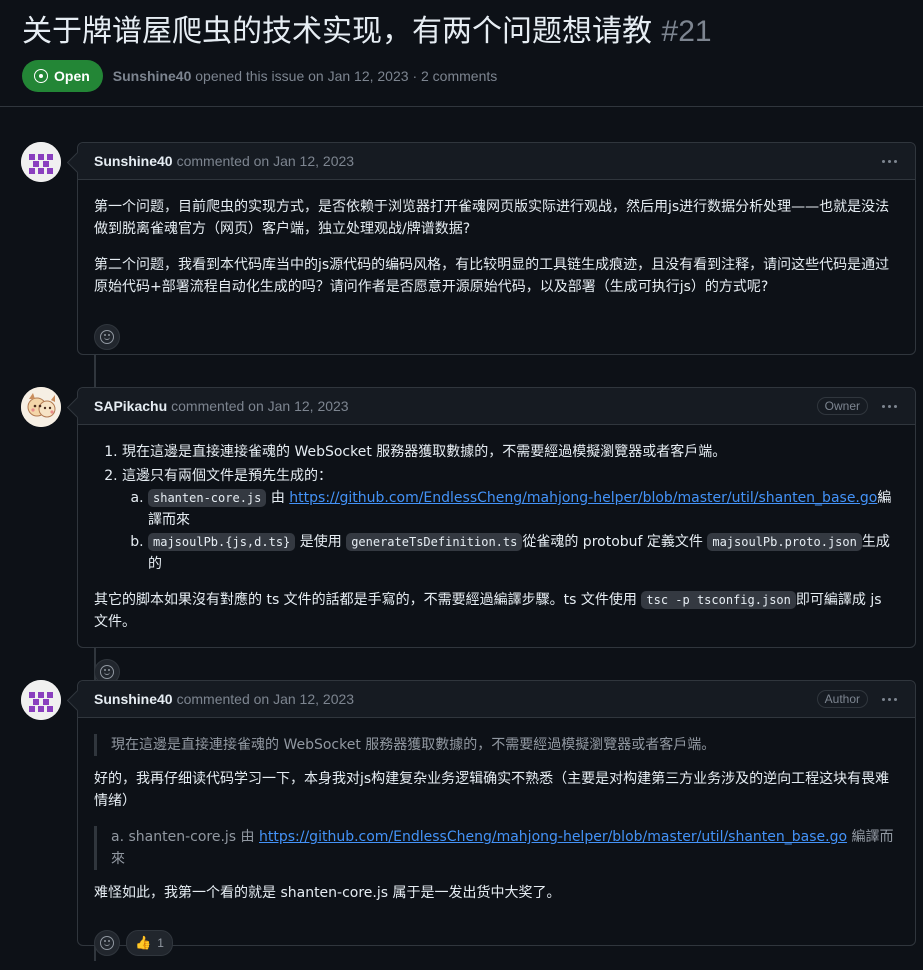 The height and width of the screenshot is (970, 923). I want to click on reactions-bar: 👍 1, so click(496, 950).